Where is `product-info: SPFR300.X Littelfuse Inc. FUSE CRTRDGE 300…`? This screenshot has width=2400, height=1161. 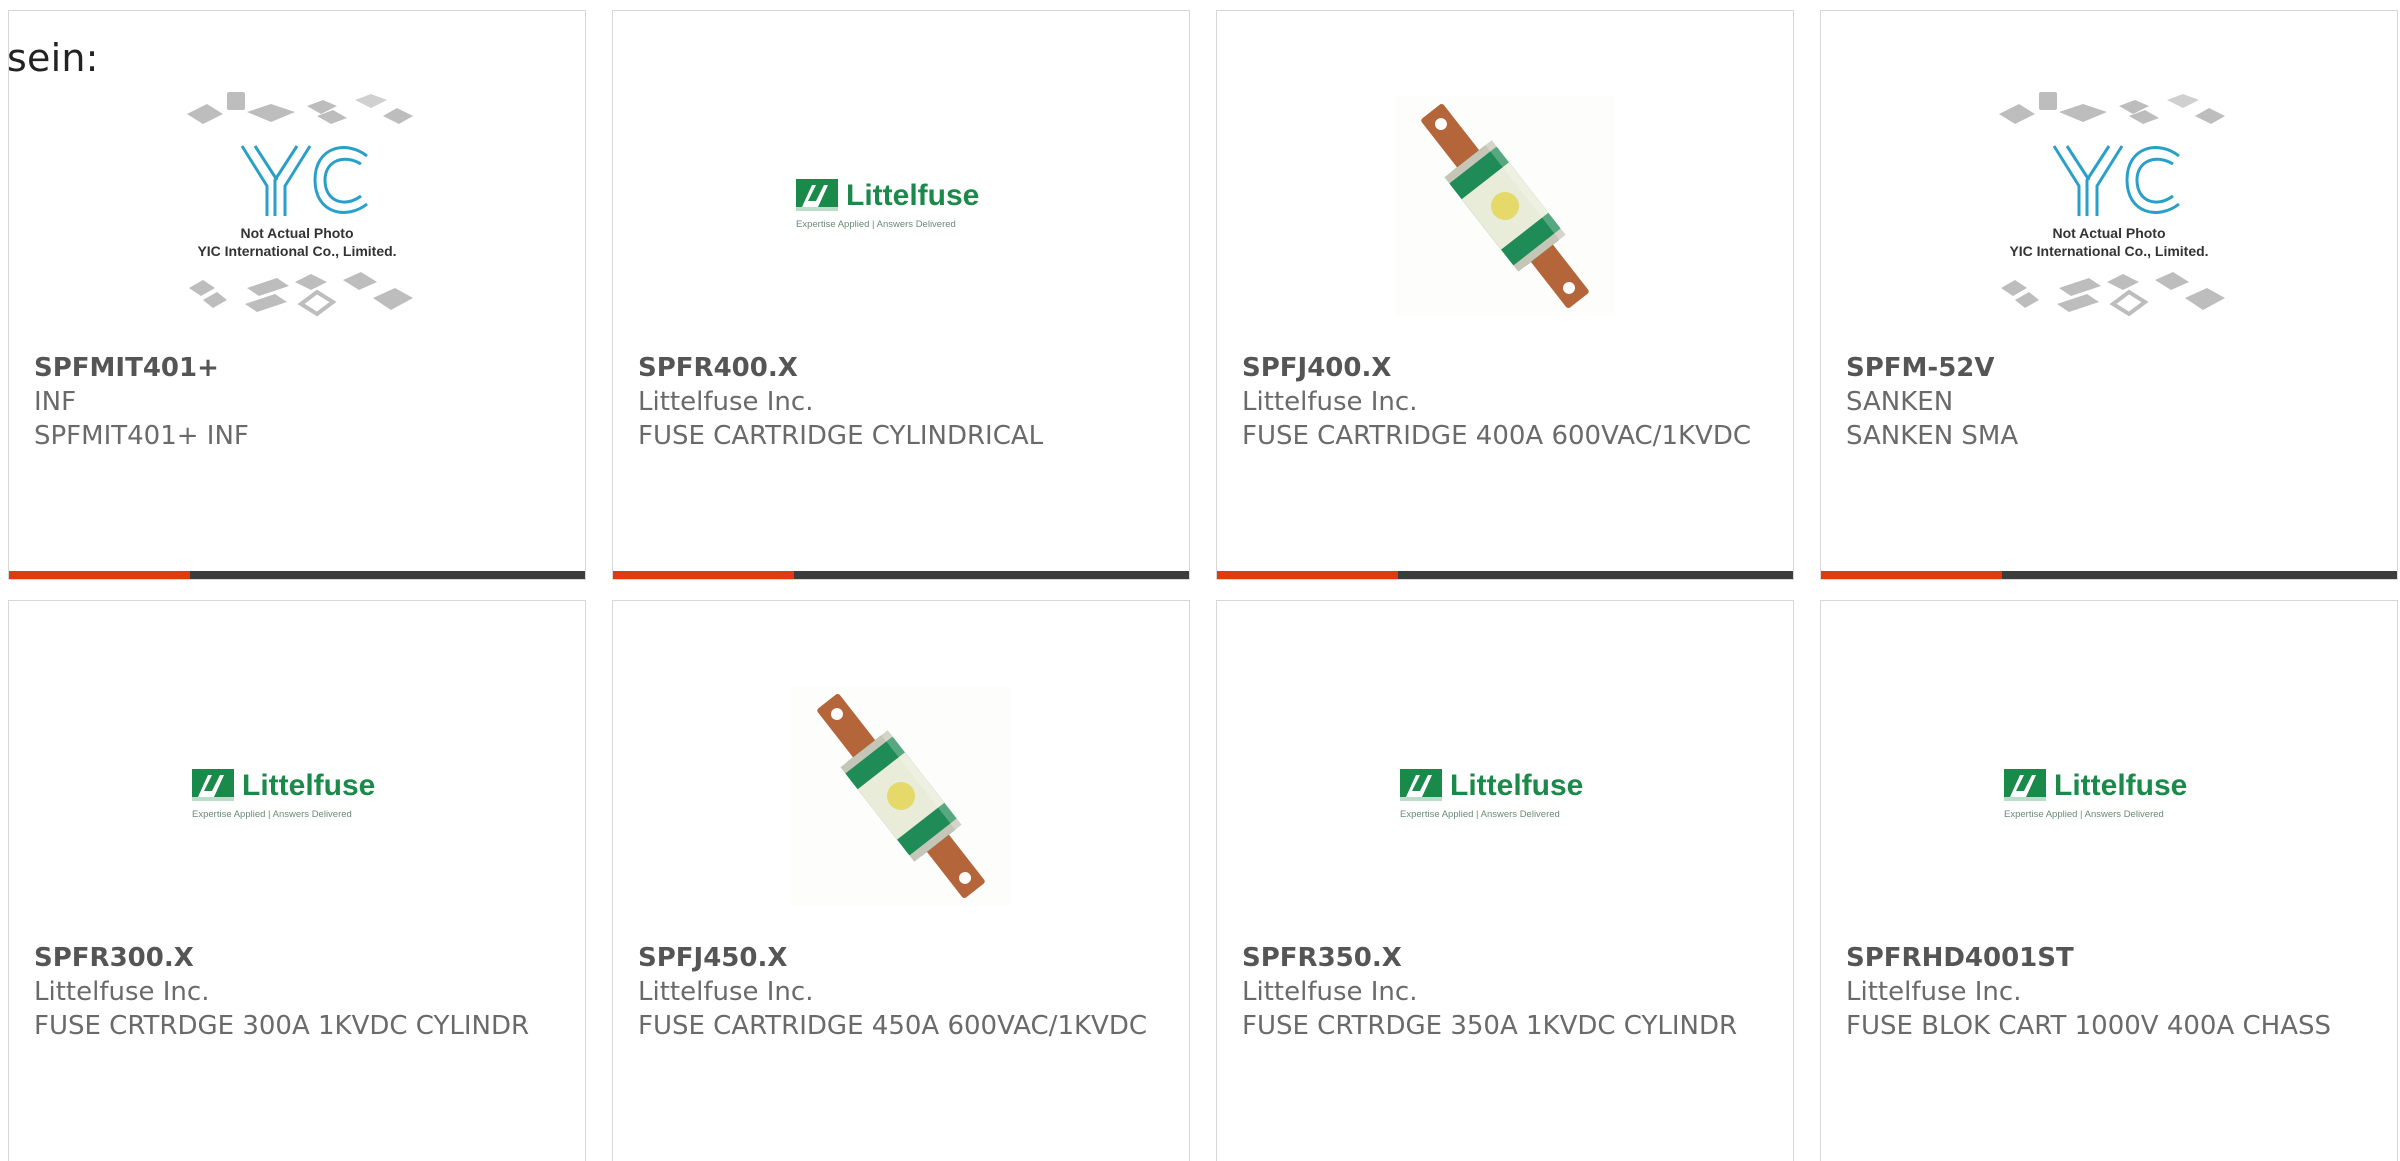
product-info: SPFR300.X Littelfuse Inc. FUSE CRTRDGE 300… is located at coordinates (299, 992).